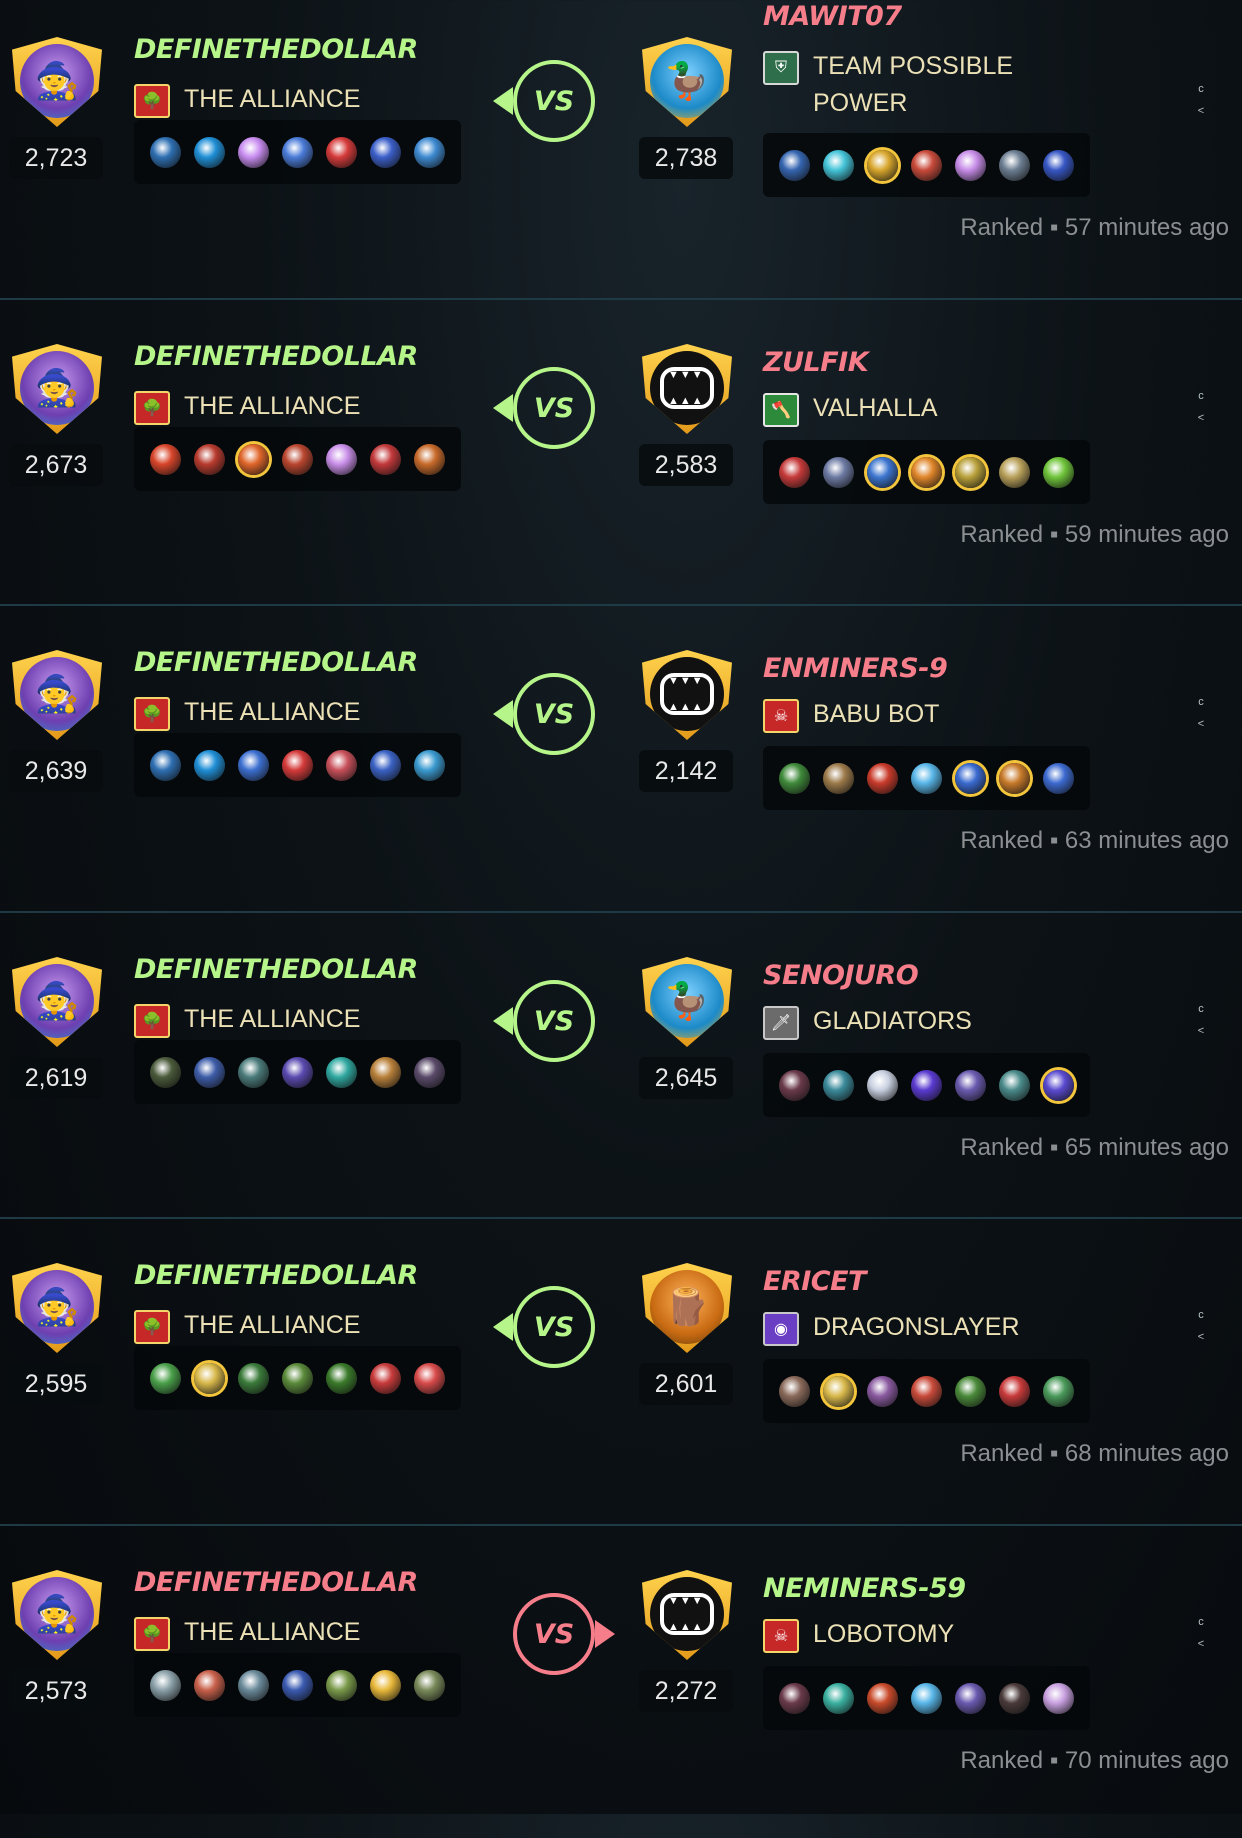 The height and width of the screenshot is (1838, 1242). What do you see at coordinates (855, 668) in the screenshot?
I see `right-player-name: ENMINERS-9` at bounding box center [855, 668].